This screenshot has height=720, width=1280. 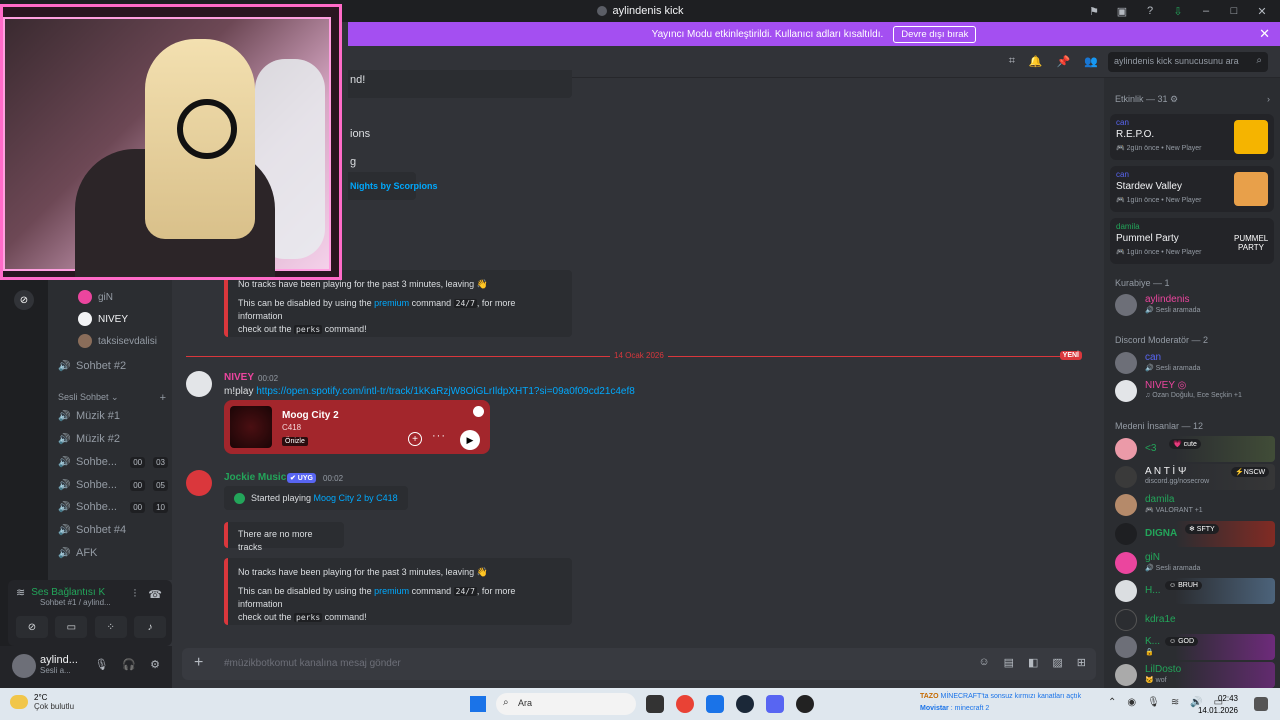 What do you see at coordinates (1195, 391) in the screenshot?
I see `member-item: NIVEY ◎ ♫ Ozan Doğulu, Ece Seçkin +1` at bounding box center [1195, 391].